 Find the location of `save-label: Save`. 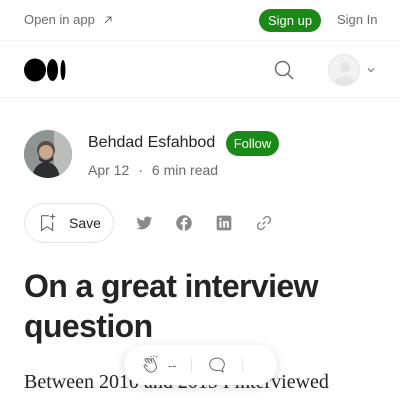

save-label: Save is located at coordinates (85, 223).